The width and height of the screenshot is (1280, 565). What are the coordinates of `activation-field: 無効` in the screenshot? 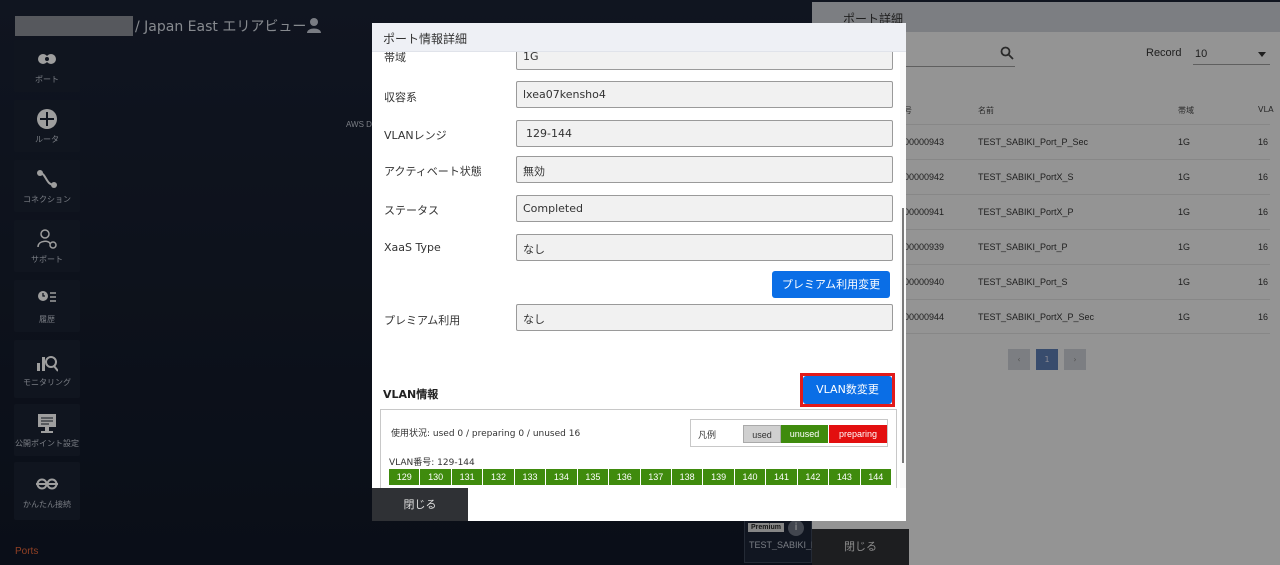 It's located at (704, 169).